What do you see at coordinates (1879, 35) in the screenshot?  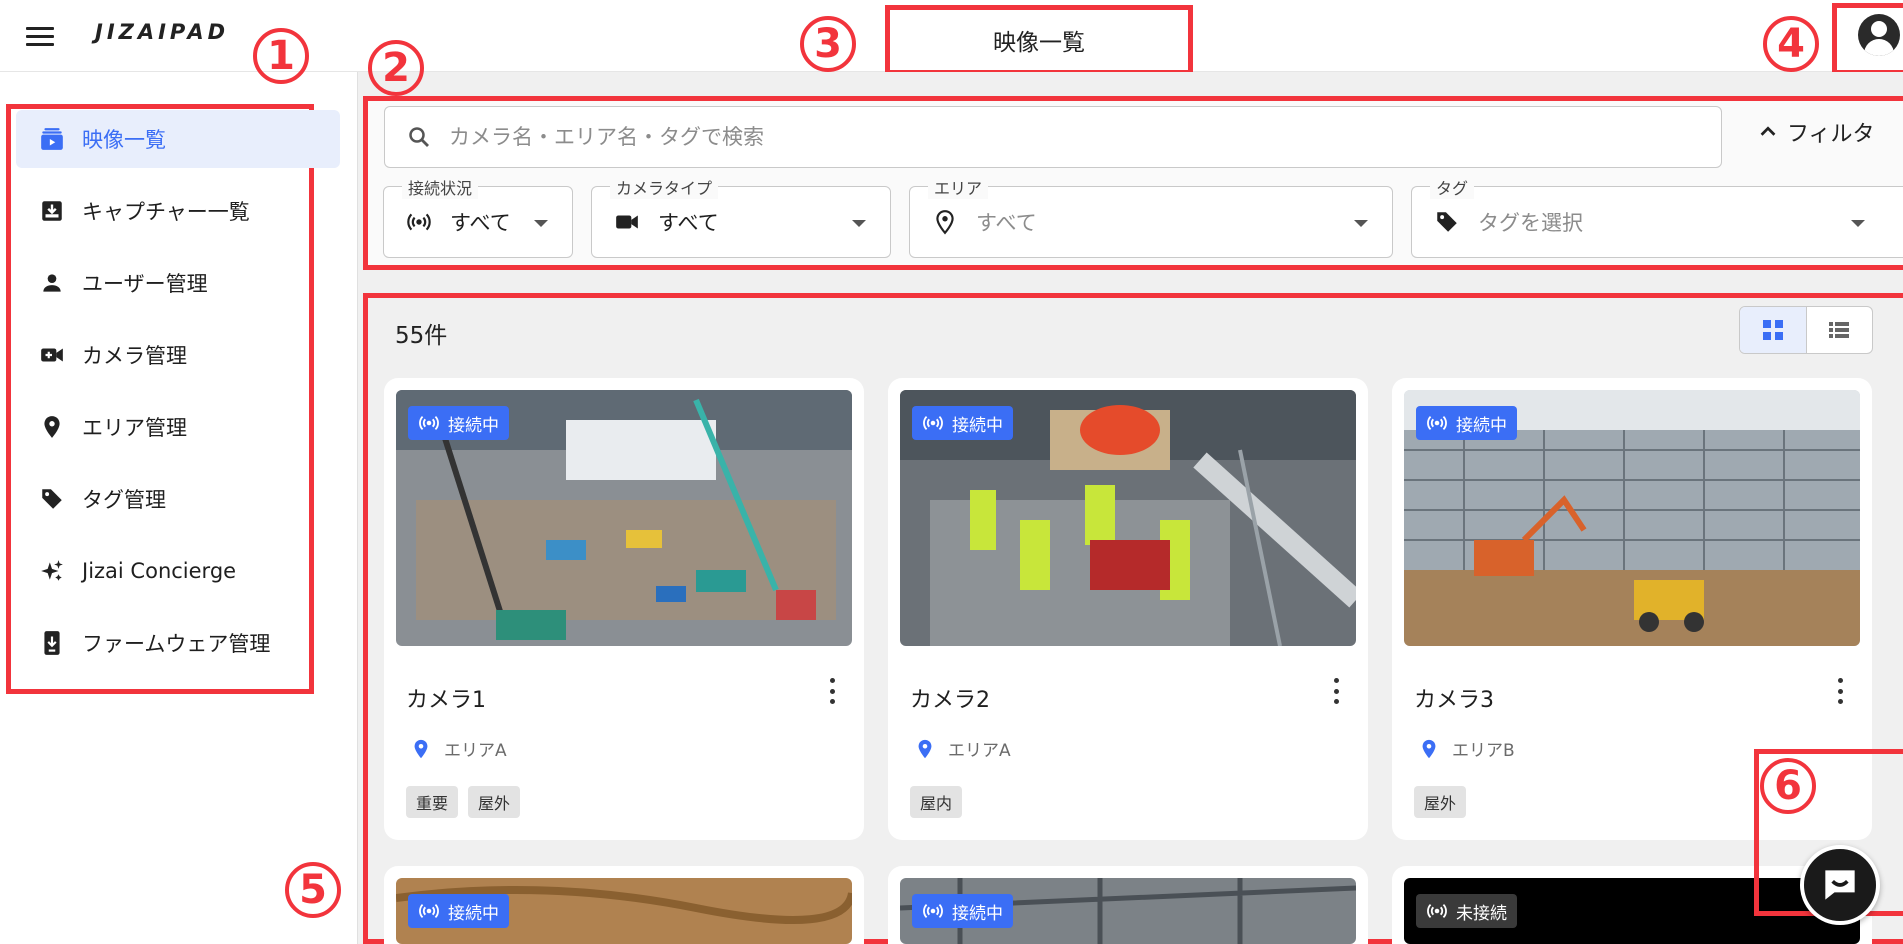 I see `account-avatar-icon` at bounding box center [1879, 35].